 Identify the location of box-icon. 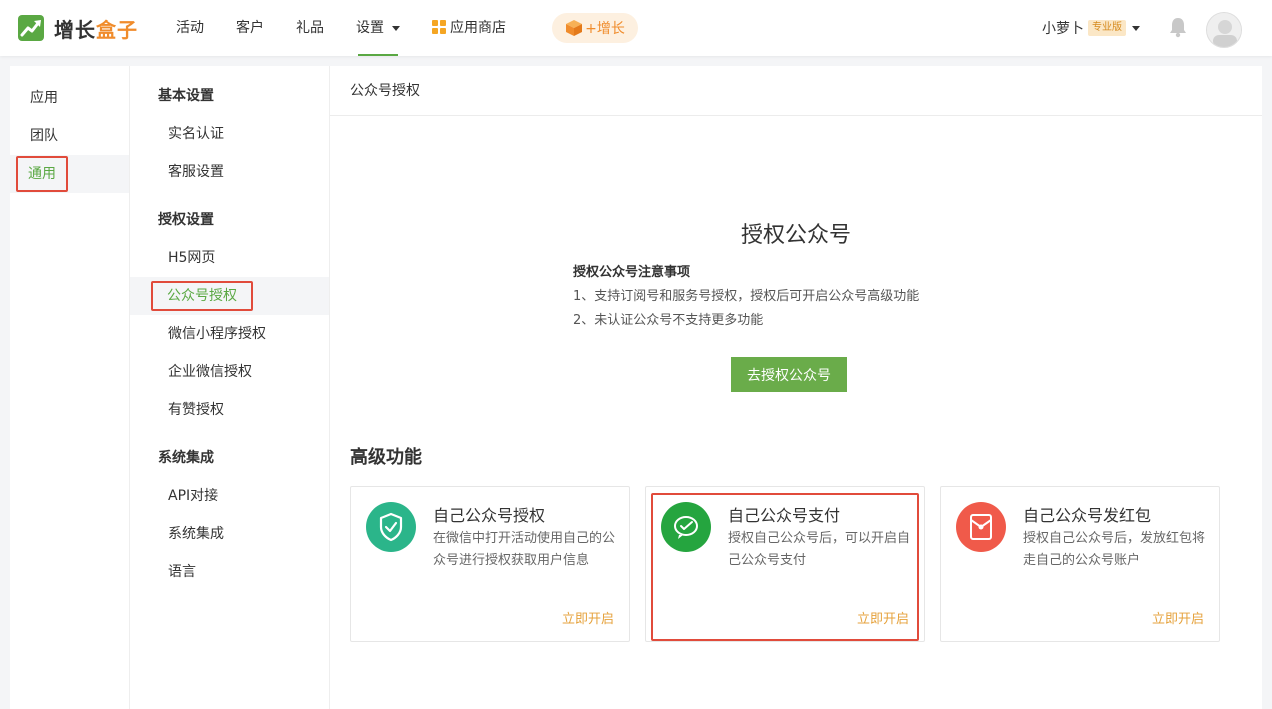
(574, 28).